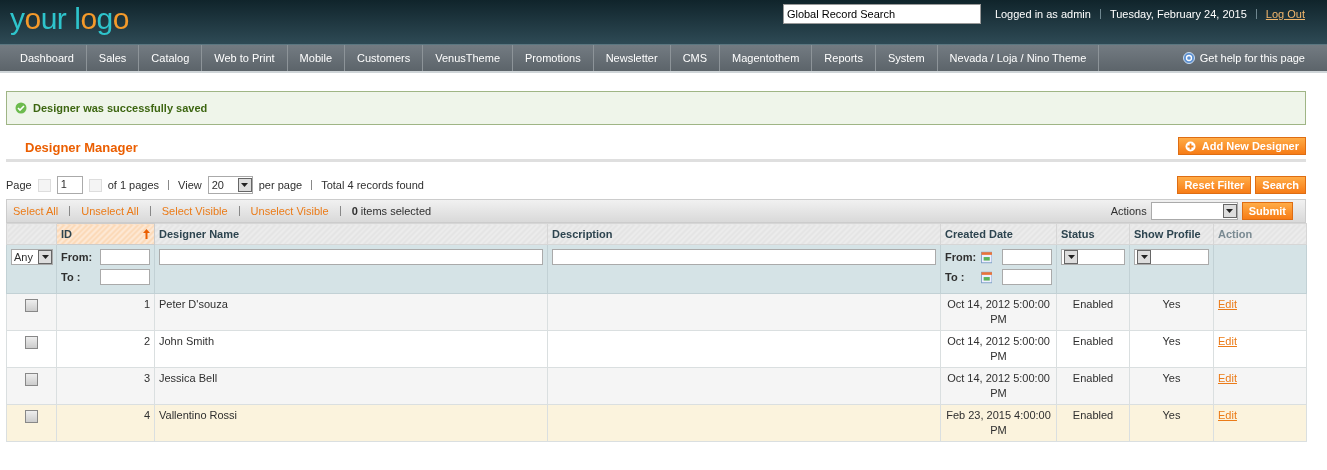 The image size is (1327, 470). What do you see at coordinates (69, 19) in the screenshot?
I see `logo: your logo` at bounding box center [69, 19].